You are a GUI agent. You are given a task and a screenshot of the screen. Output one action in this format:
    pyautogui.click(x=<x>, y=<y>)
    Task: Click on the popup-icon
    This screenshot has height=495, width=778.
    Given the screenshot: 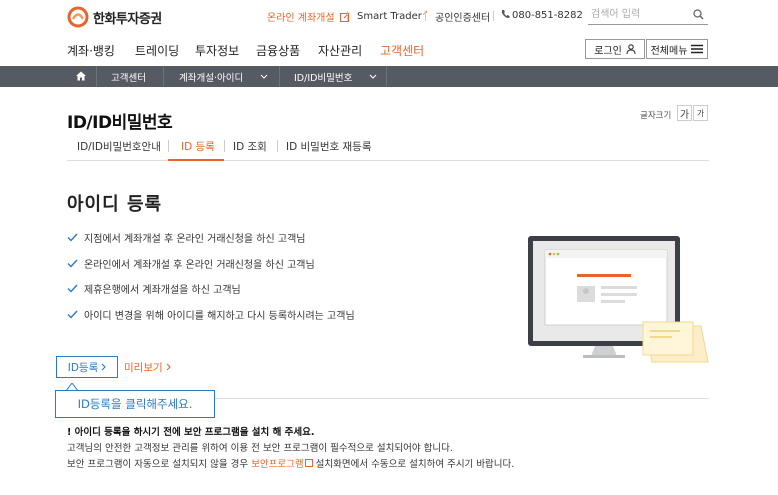 What is the action you would take?
    pyautogui.click(x=308, y=463)
    